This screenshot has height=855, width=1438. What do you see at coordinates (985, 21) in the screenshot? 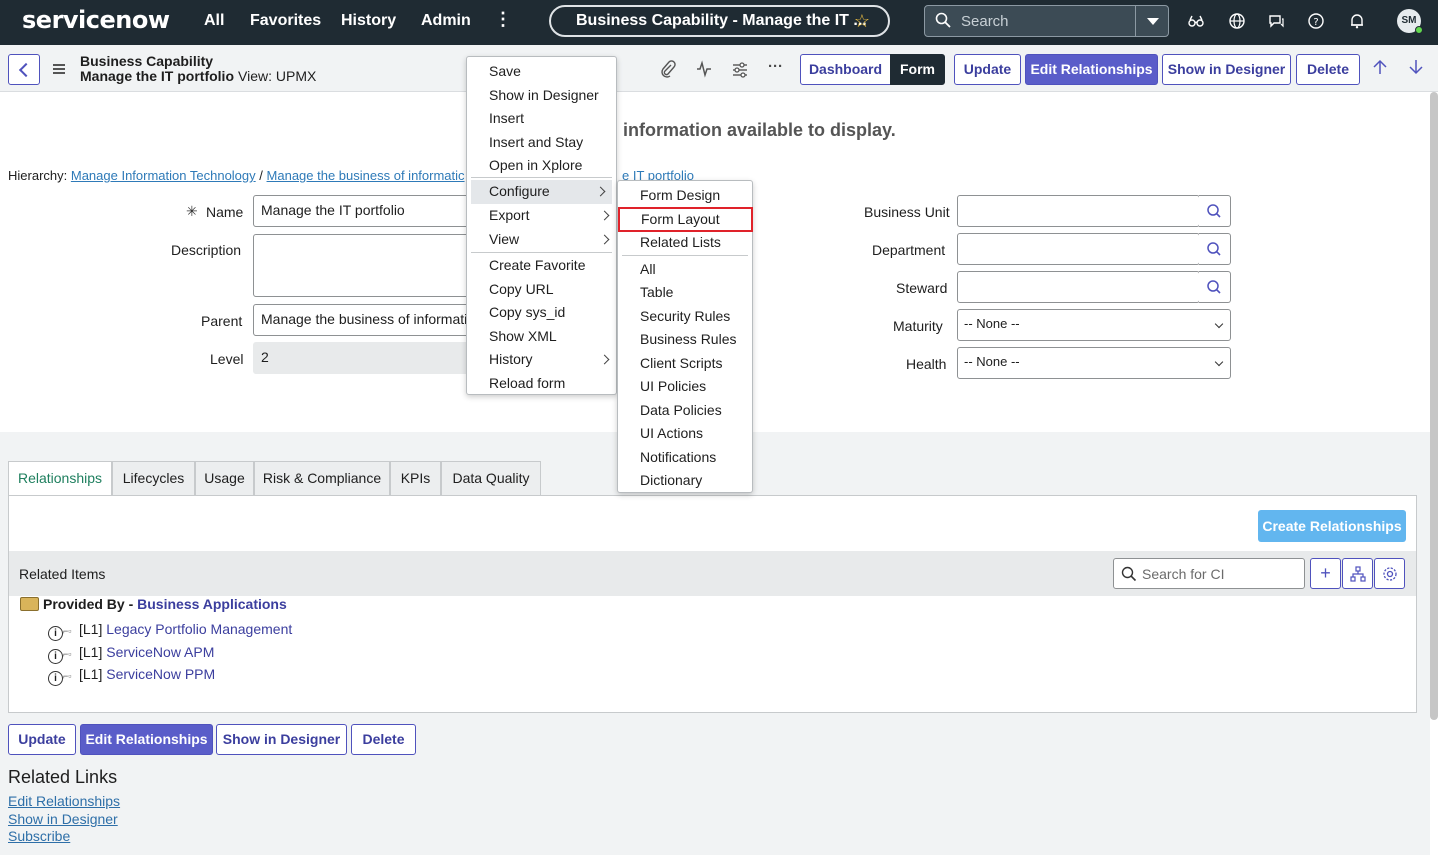
I see `search-input: Search` at bounding box center [985, 21].